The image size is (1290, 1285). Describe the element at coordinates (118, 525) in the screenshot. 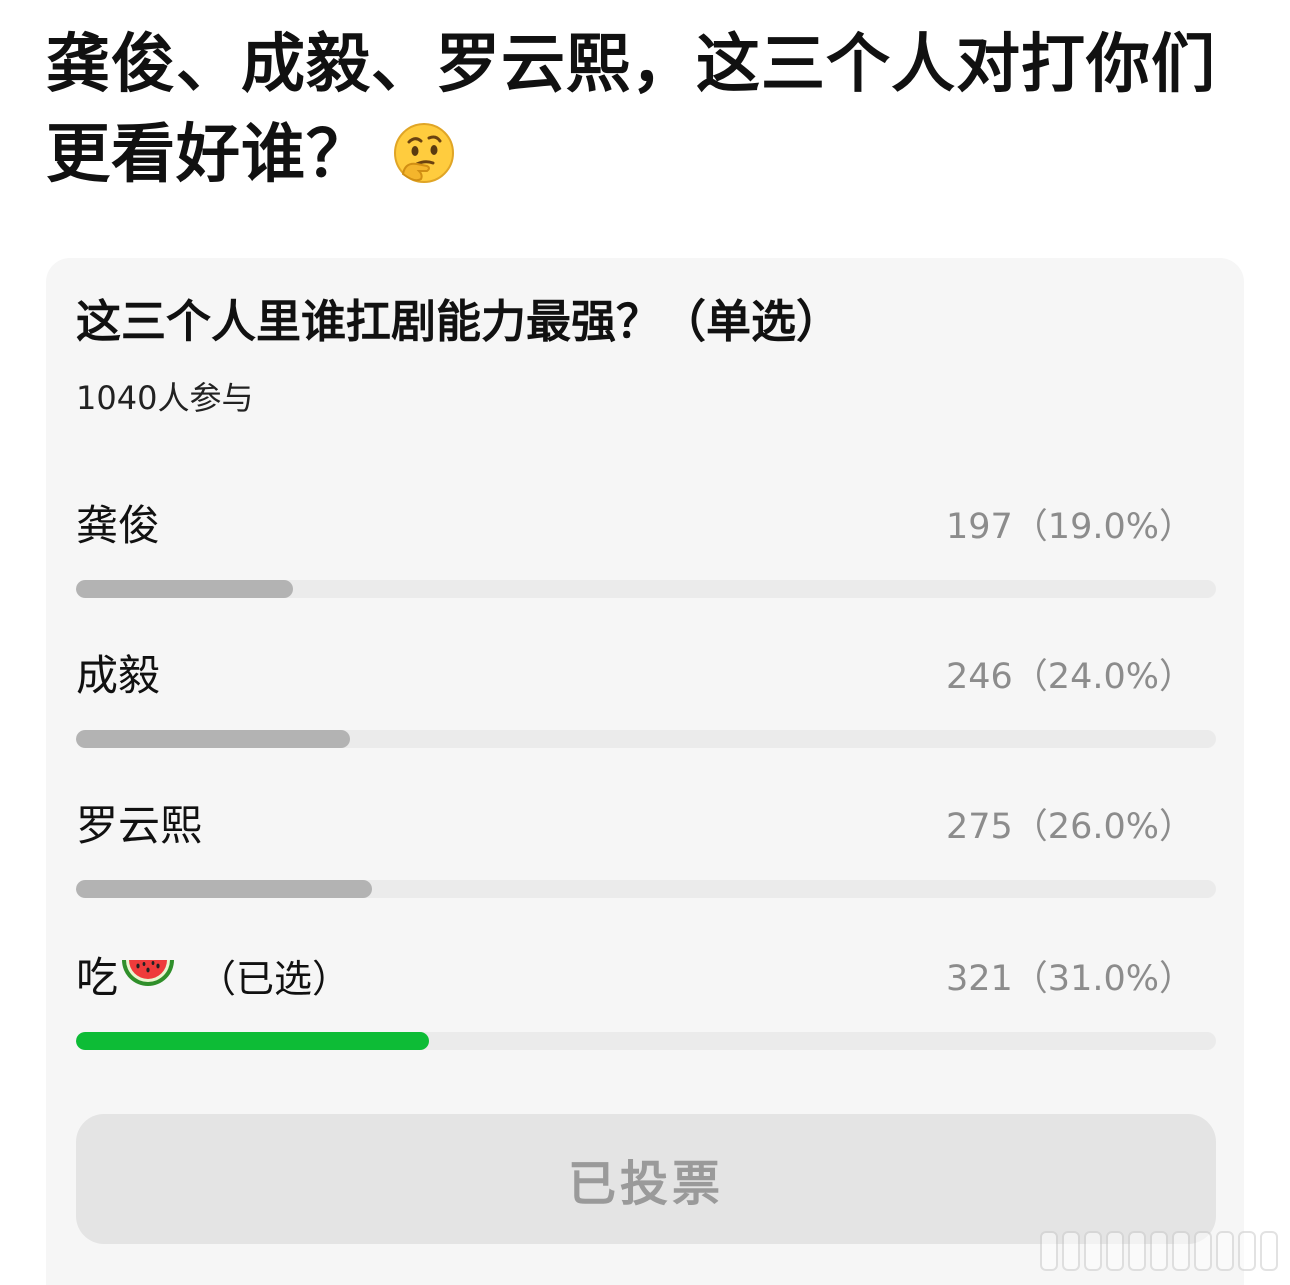

I see `poll-option-label: 龚俊` at that location.